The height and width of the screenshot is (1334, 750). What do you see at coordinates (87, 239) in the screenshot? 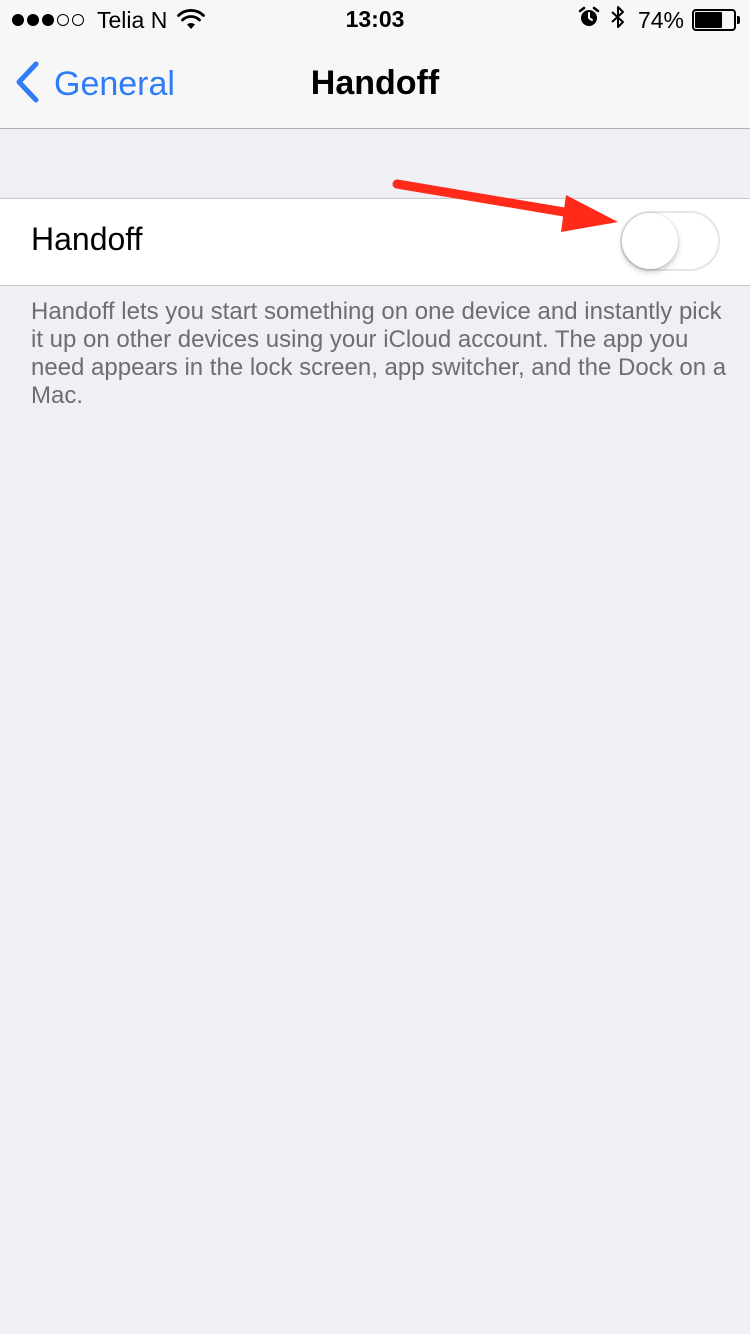
I see `handoff-label: Handoff` at bounding box center [87, 239].